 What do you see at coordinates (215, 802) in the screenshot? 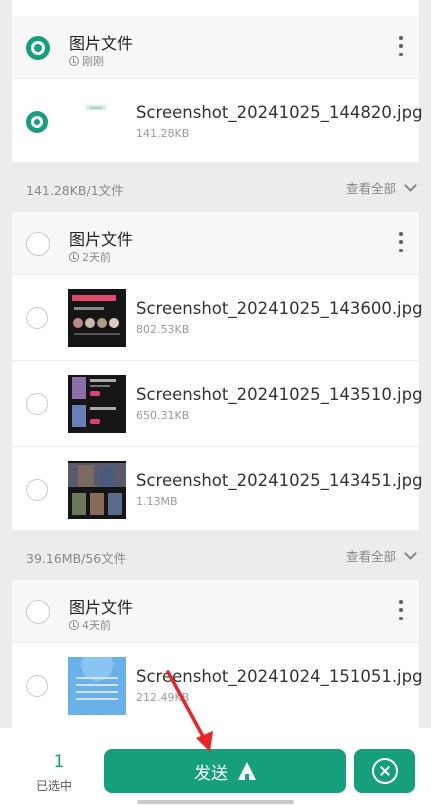
I see `home-indicator` at bounding box center [215, 802].